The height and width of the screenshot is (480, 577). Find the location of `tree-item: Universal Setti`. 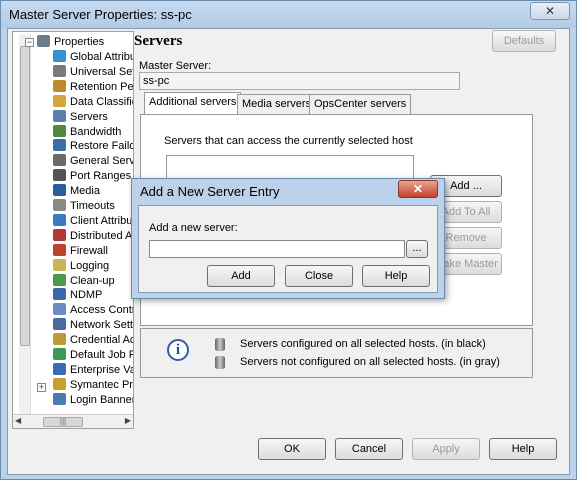

tree-item: Universal Setti is located at coordinates (93, 72).